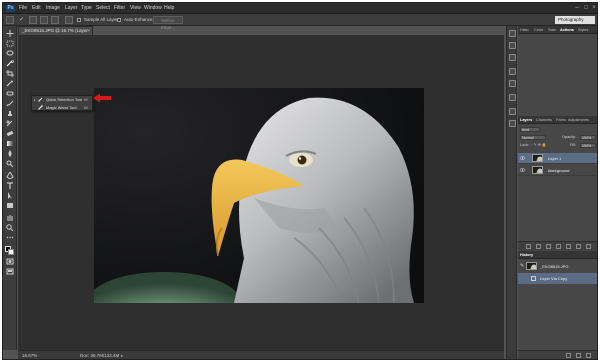  I want to click on maximize-icon: □, so click(586, 8).